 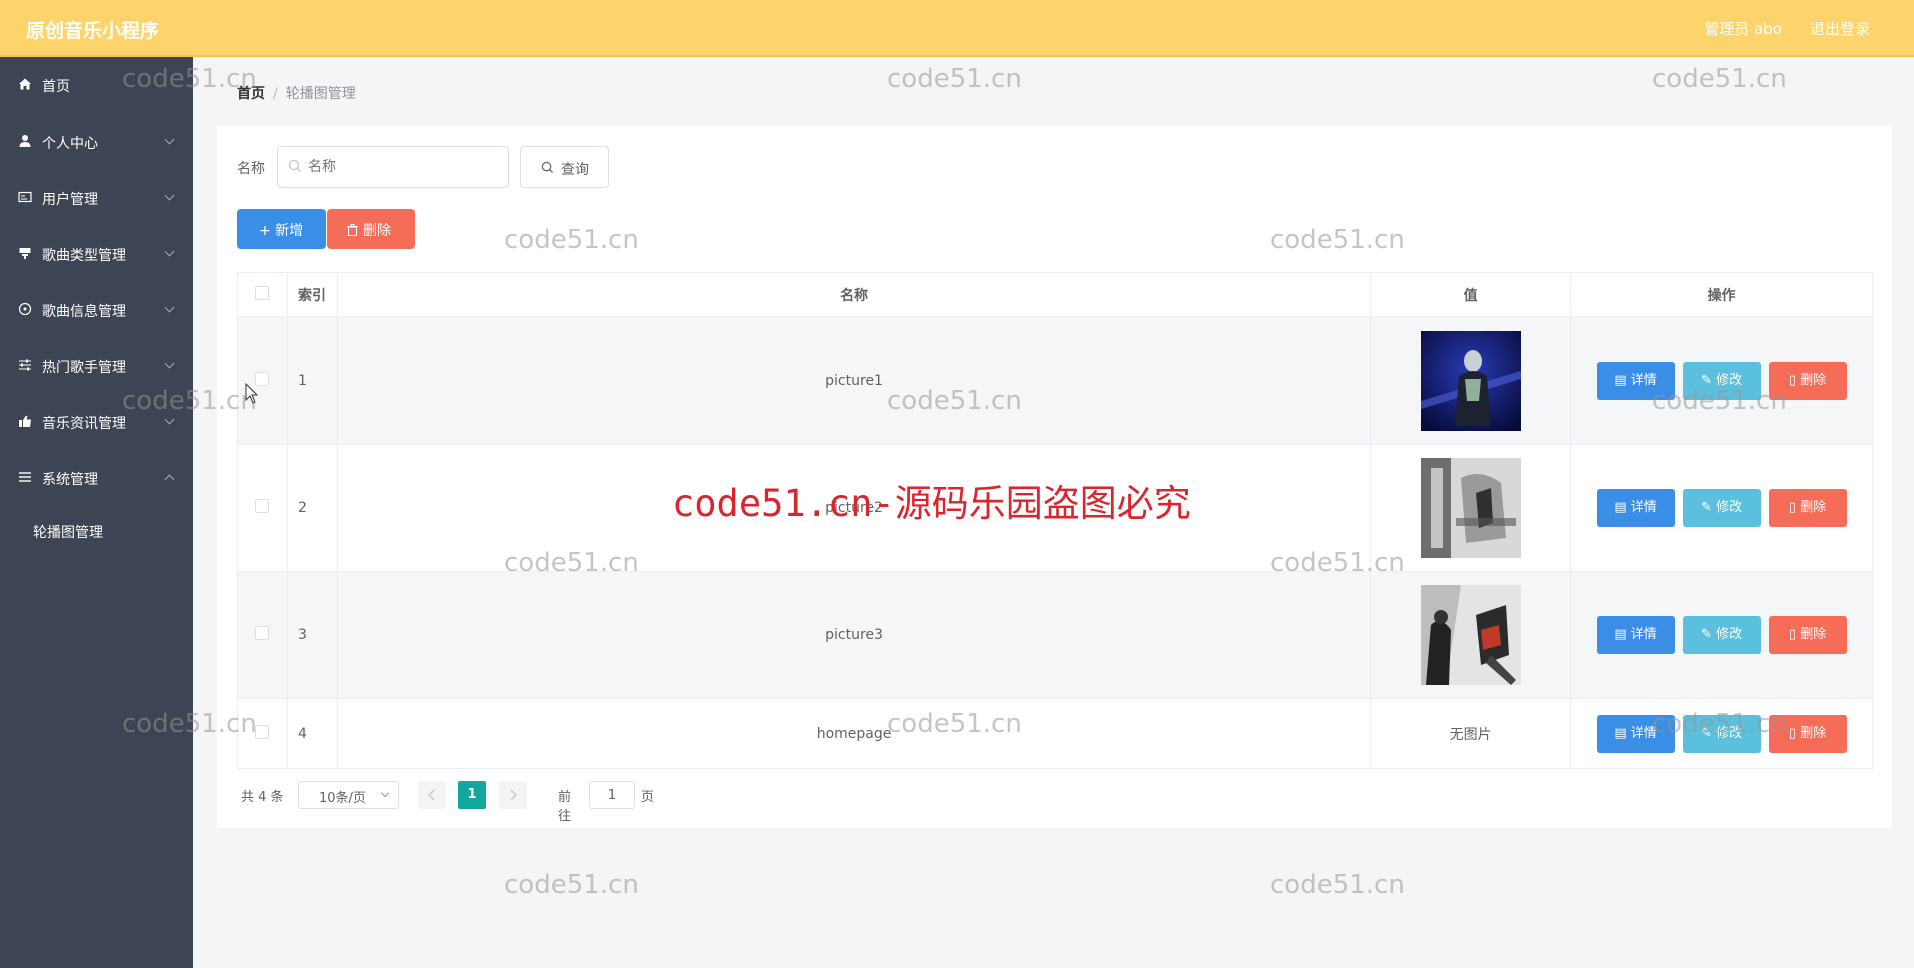 What do you see at coordinates (575, 170) in the screenshot?
I see `query-button-label: 查询` at bounding box center [575, 170].